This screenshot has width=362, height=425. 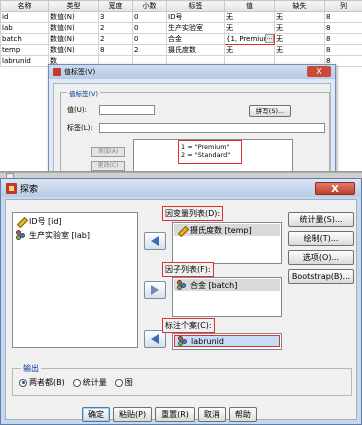 I want to click on list-item: ID号 [id], so click(x=75, y=221).